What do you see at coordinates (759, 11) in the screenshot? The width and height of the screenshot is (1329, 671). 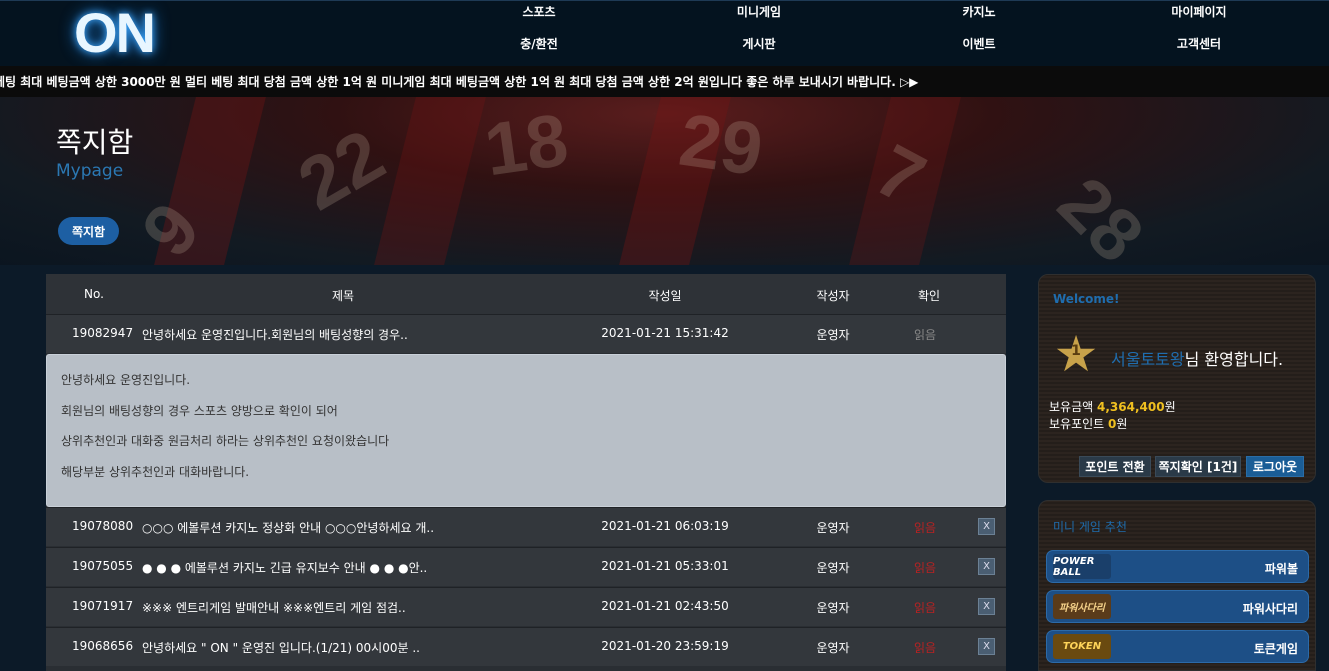 I see `nav-minigame: 미니게임` at bounding box center [759, 11].